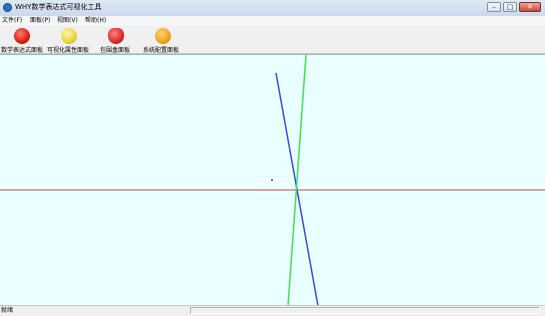 This screenshot has height=316, width=545. Describe the element at coordinates (272, 40) in the screenshot. I see `toolbar: 数学表达式面板 可视化属性面板 包围盒面板 系统配置面板` at that location.